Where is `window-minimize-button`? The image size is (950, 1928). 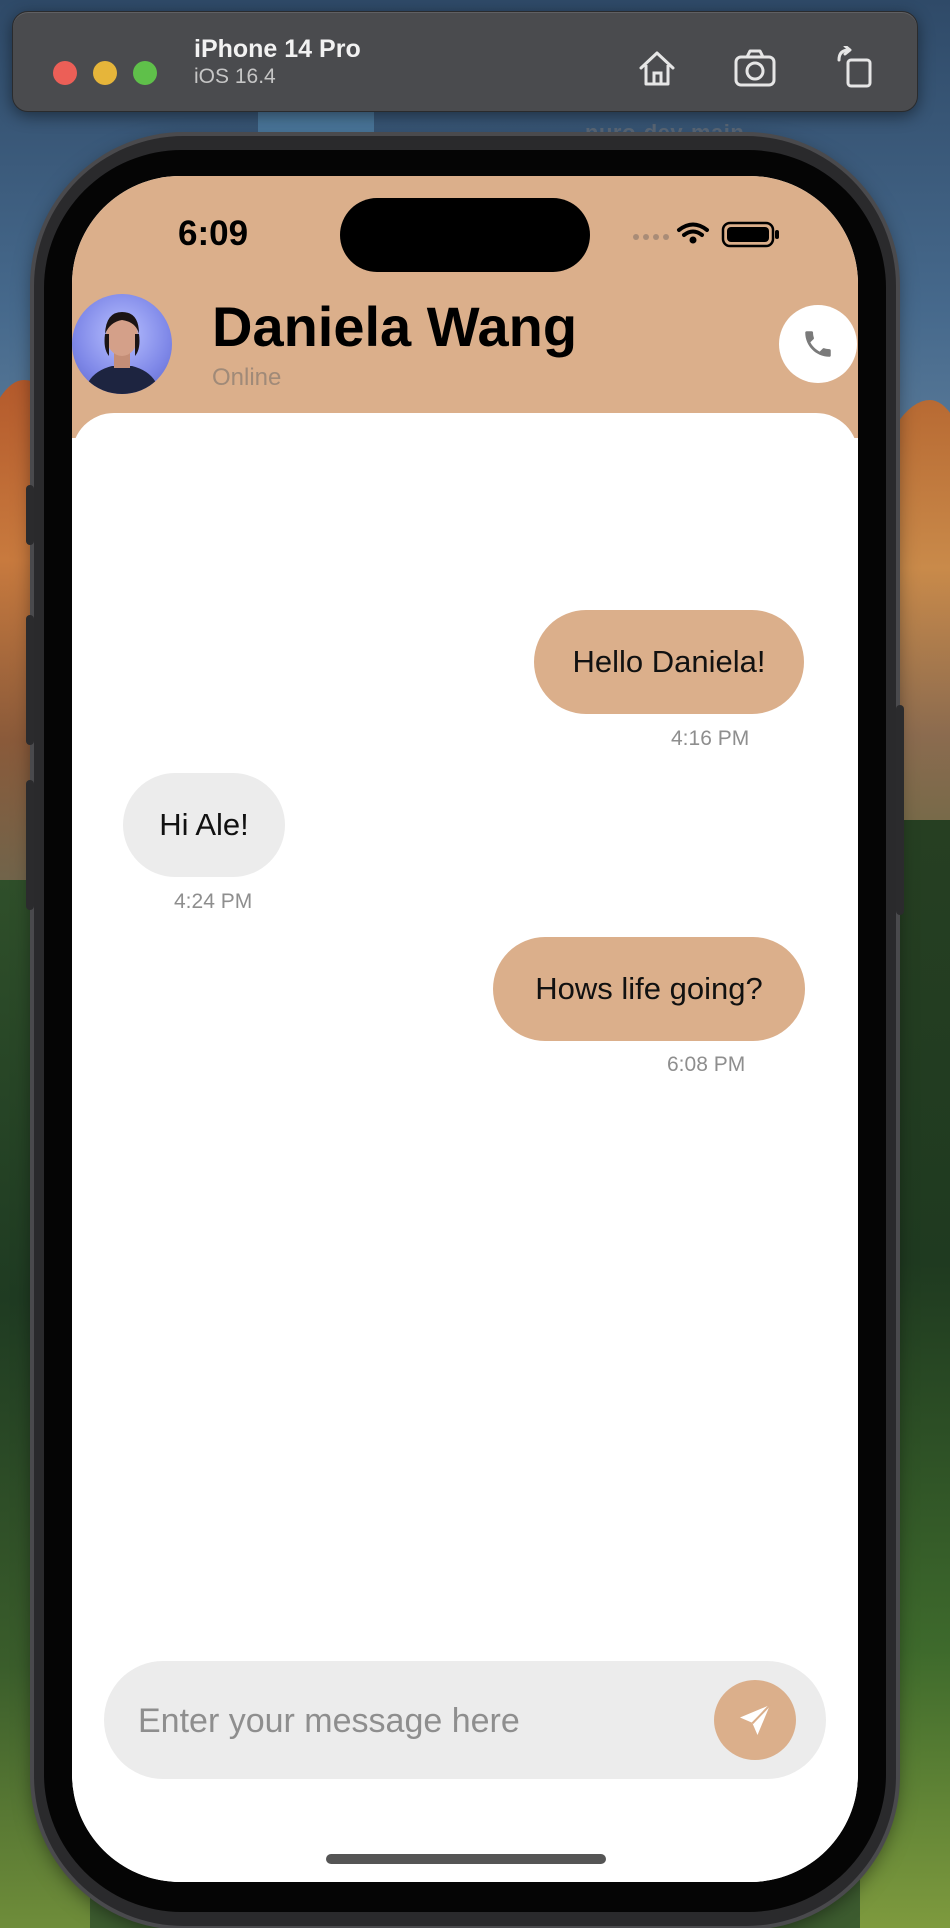
window-minimize-button is located at coordinates (105, 73).